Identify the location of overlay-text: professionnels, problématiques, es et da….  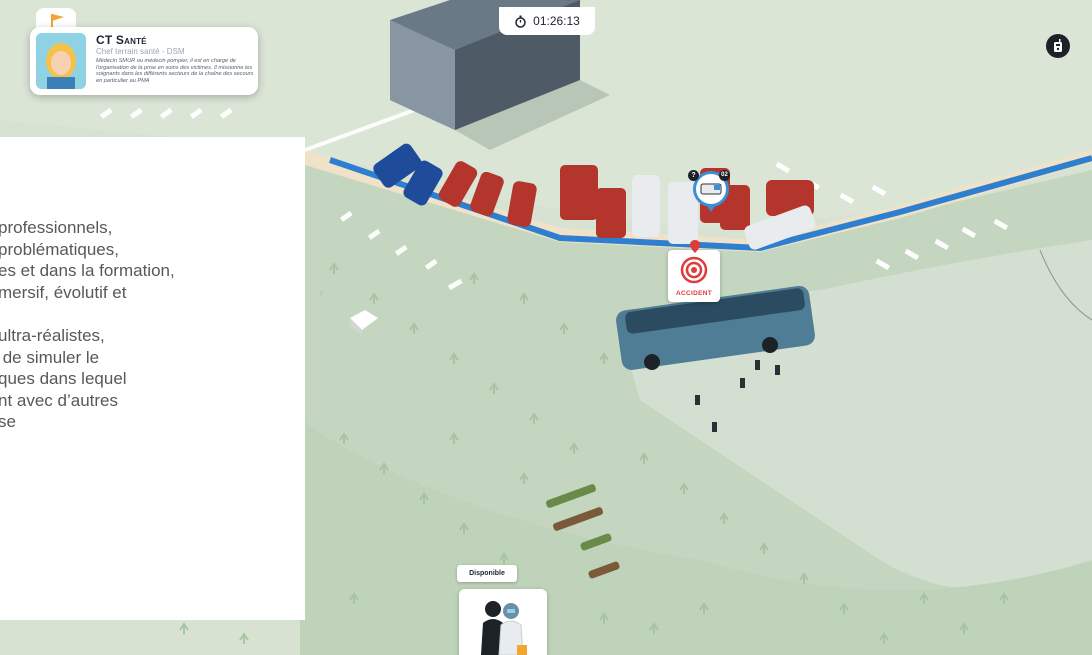
(87, 325).